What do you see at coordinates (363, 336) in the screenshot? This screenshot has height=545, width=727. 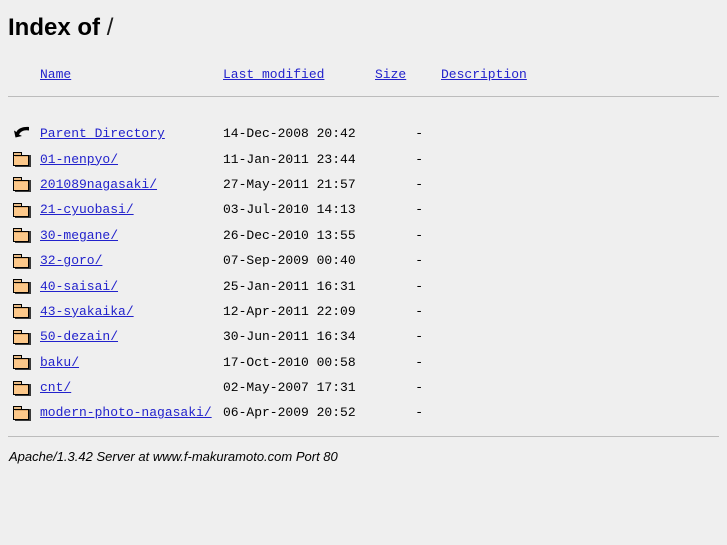 I see `table-row: 50-dezain/ 30-Jun-2011 16:34 -` at bounding box center [363, 336].